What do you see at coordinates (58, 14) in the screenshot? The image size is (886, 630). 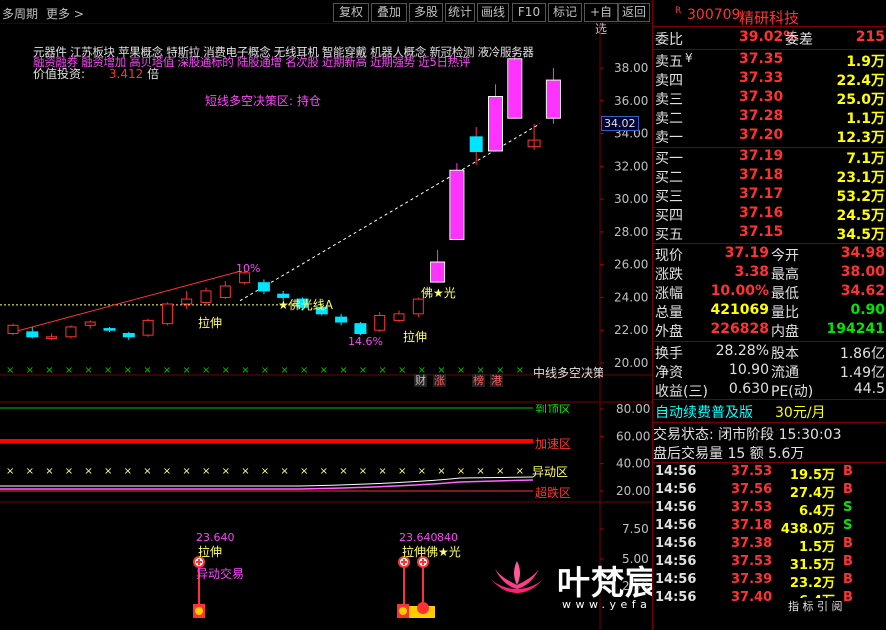 I see `more-label: 更多` at bounding box center [58, 14].